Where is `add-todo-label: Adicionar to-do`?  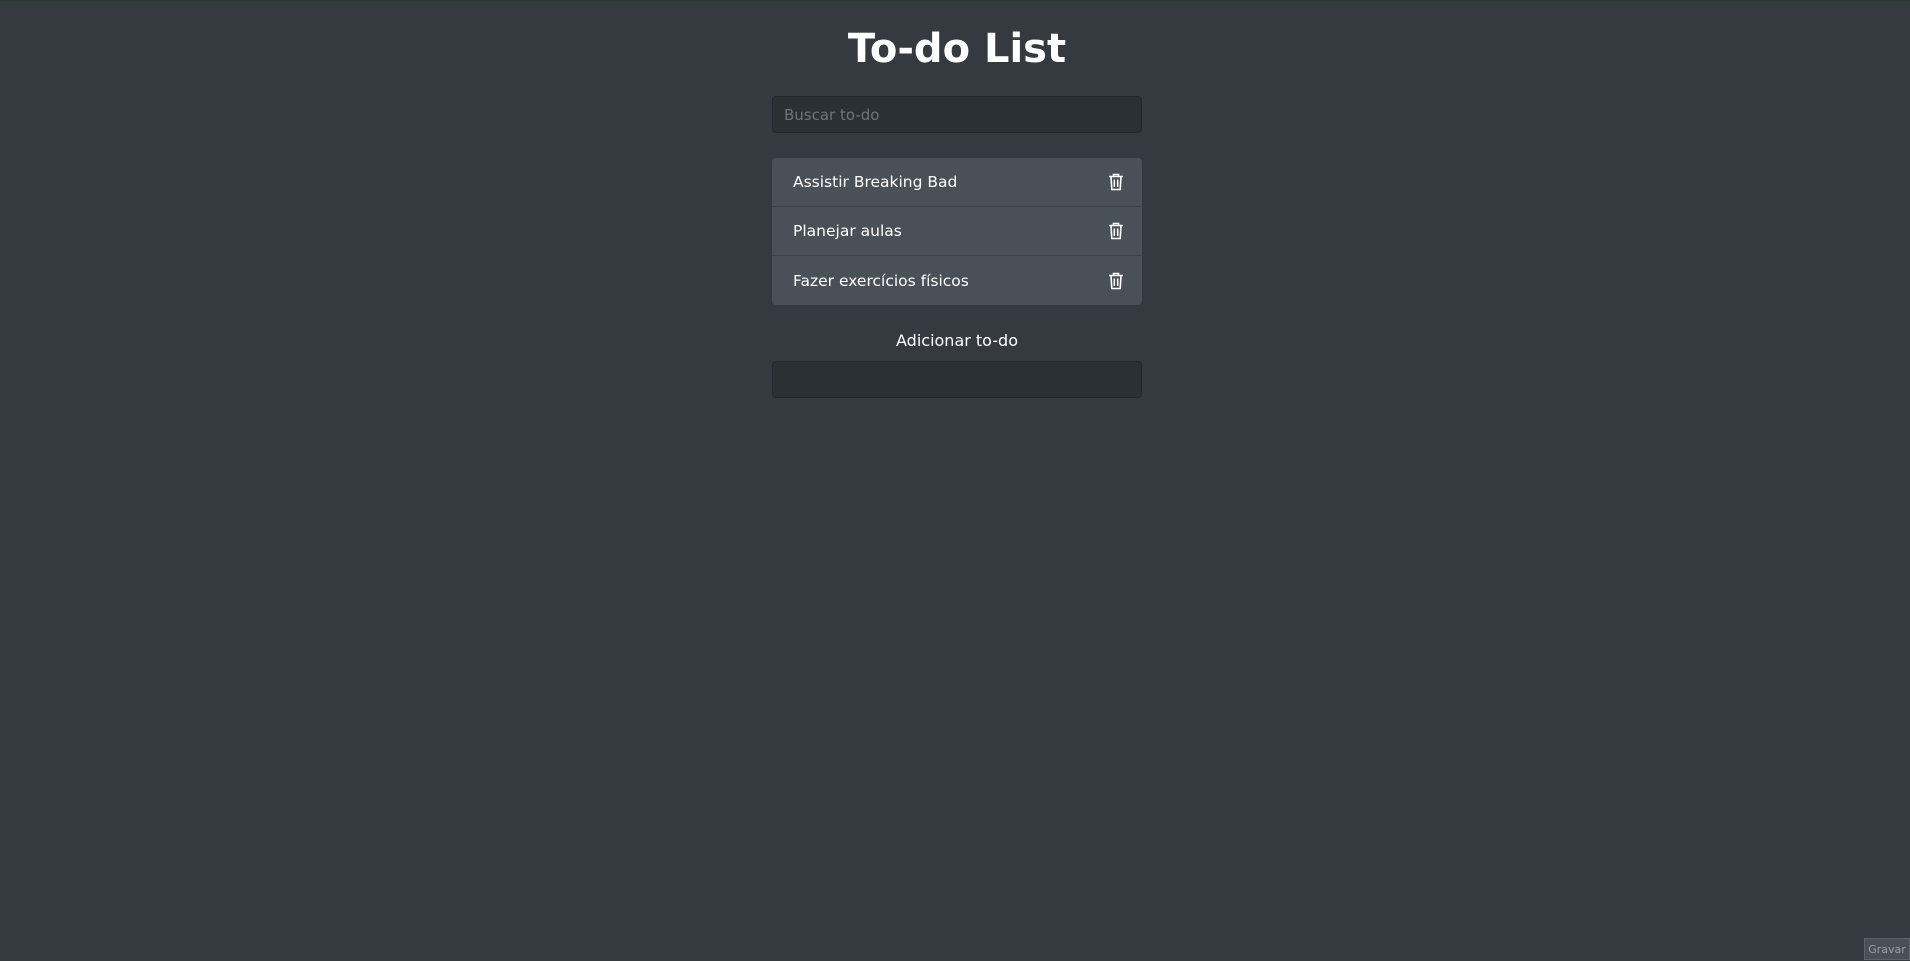
add-todo-label: Adicionar to-do is located at coordinates (957, 340).